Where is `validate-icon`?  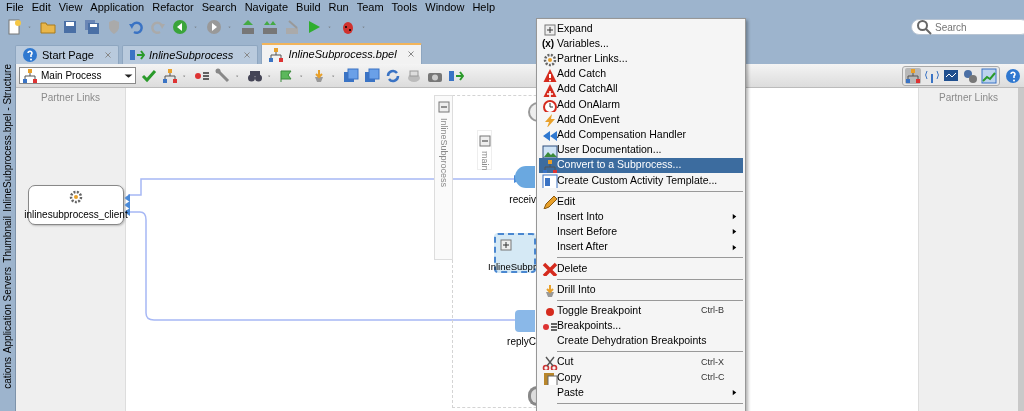 validate-icon is located at coordinates (149, 75).